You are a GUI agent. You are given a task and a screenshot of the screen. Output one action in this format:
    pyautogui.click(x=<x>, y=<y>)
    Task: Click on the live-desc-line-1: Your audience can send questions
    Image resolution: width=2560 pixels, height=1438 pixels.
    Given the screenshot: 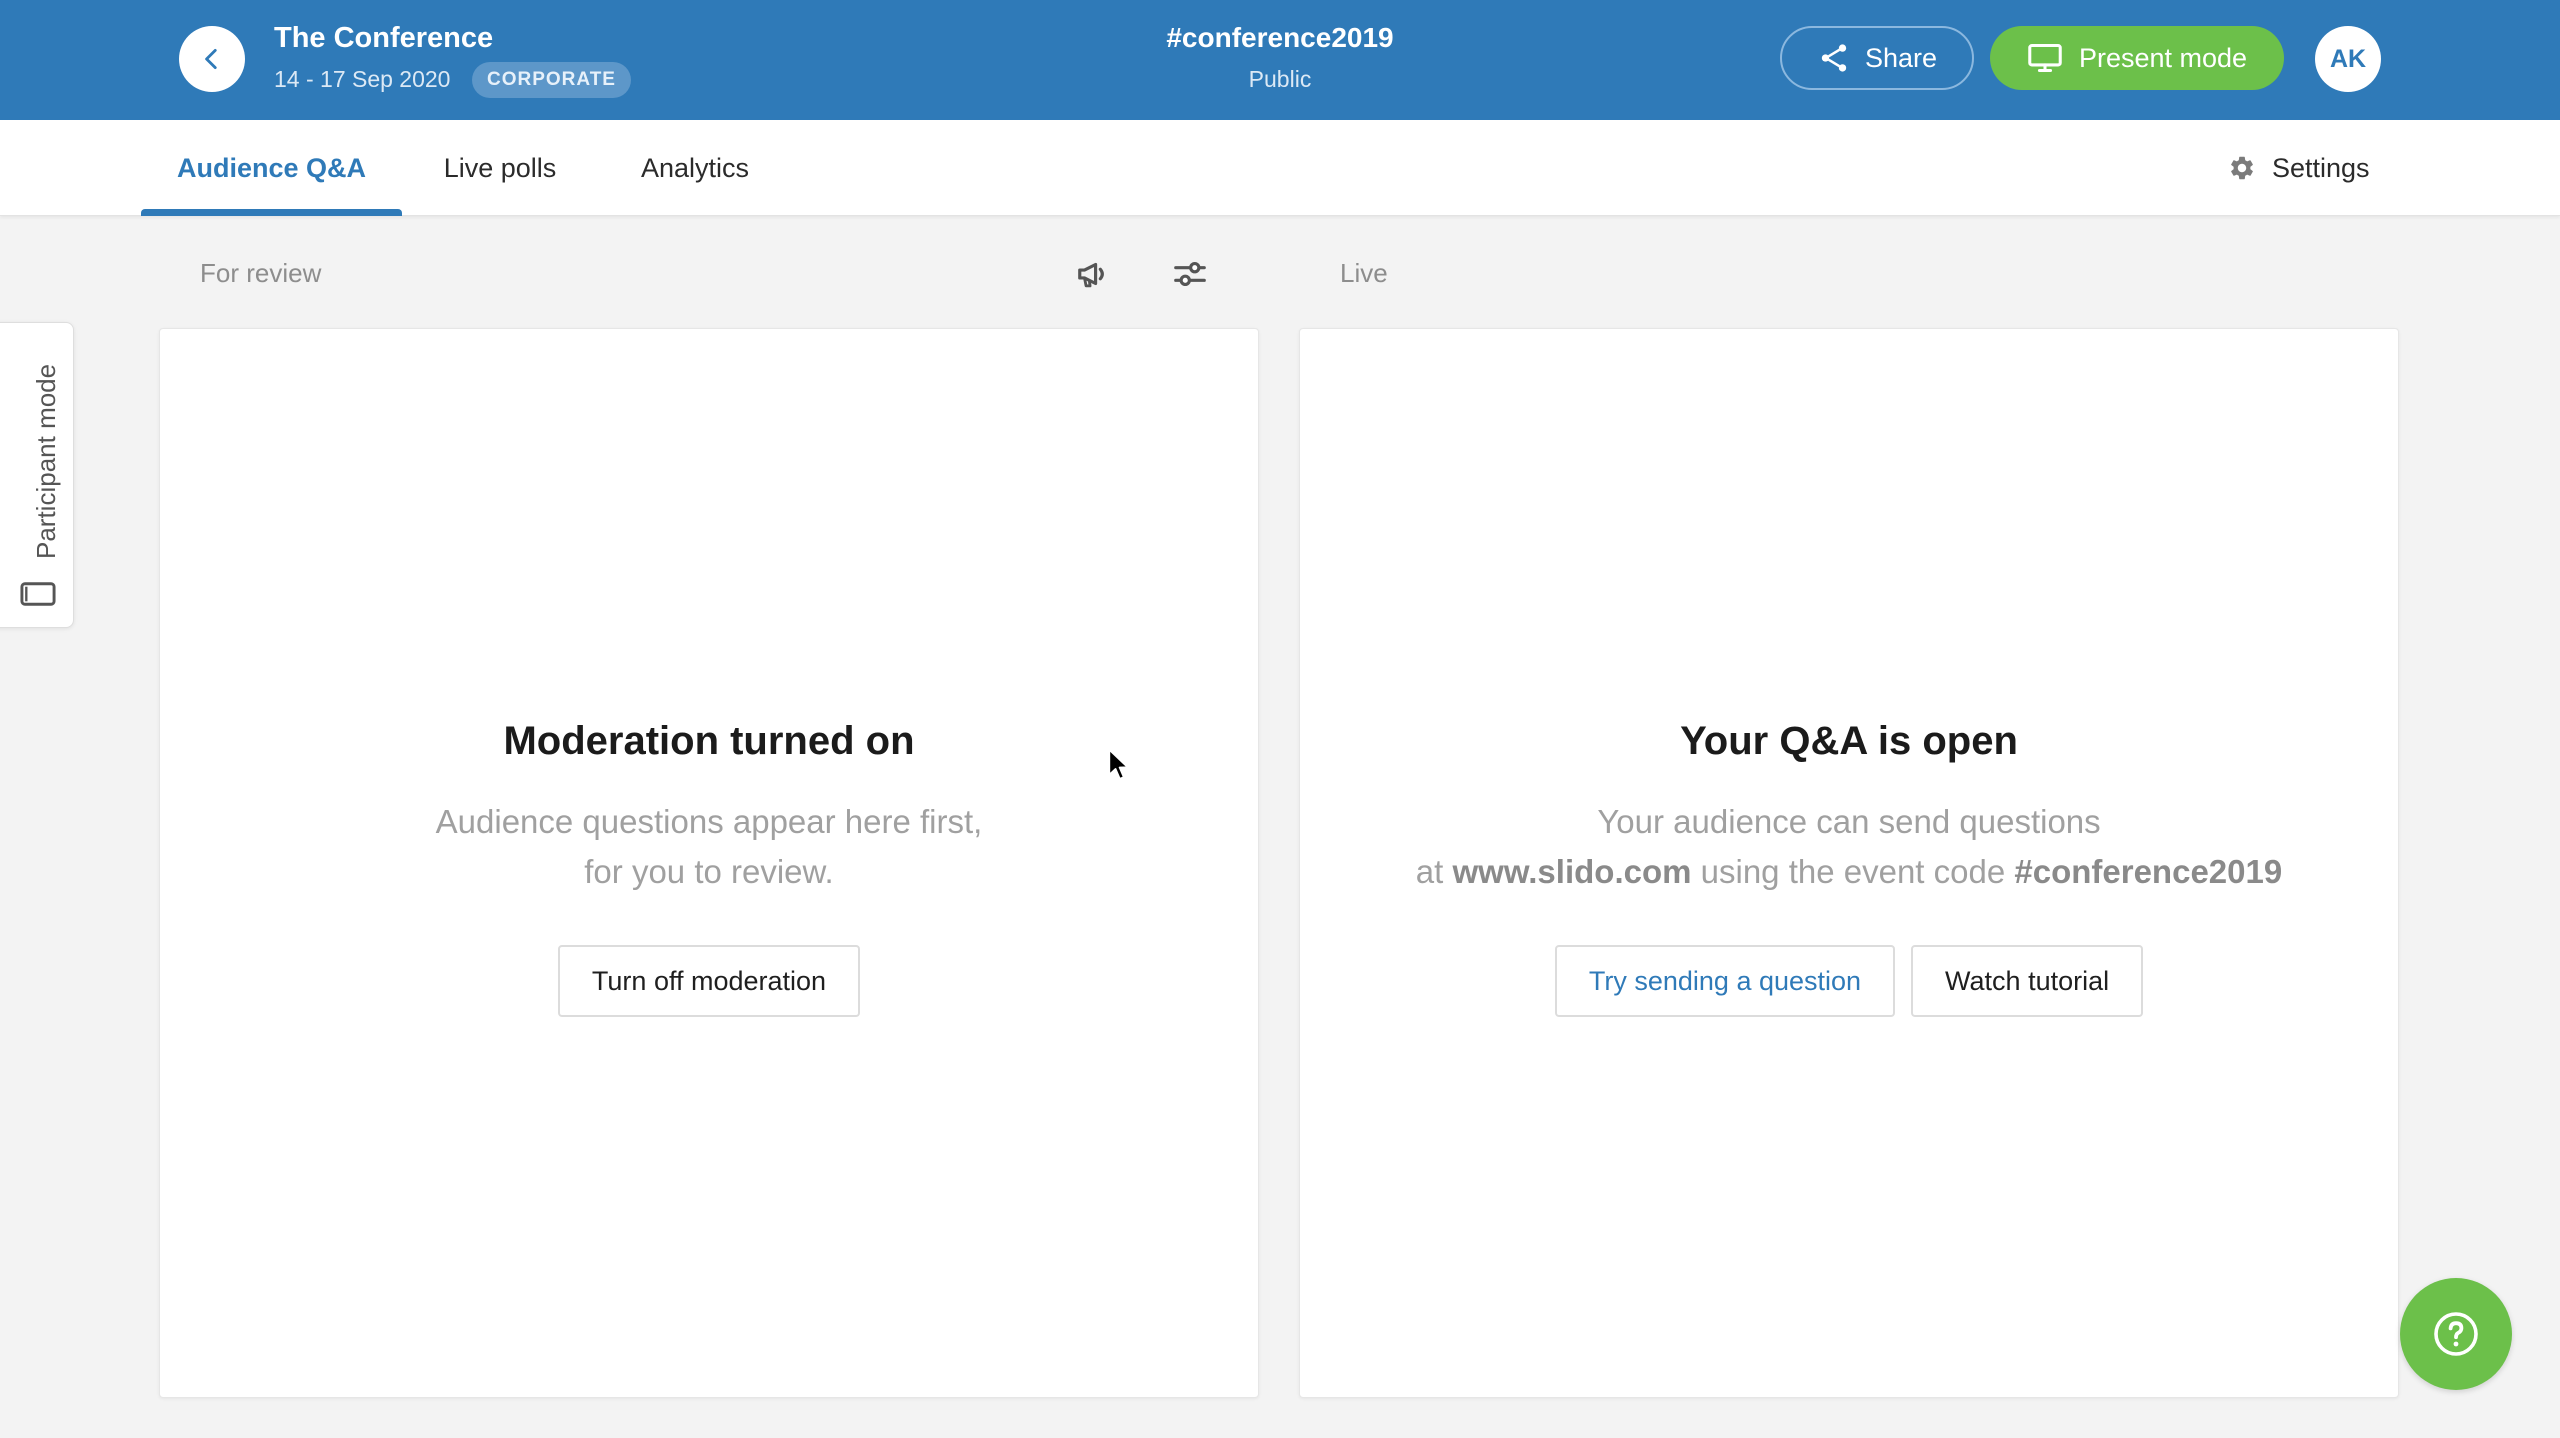 What is the action you would take?
    pyautogui.click(x=1849, y=821)
    